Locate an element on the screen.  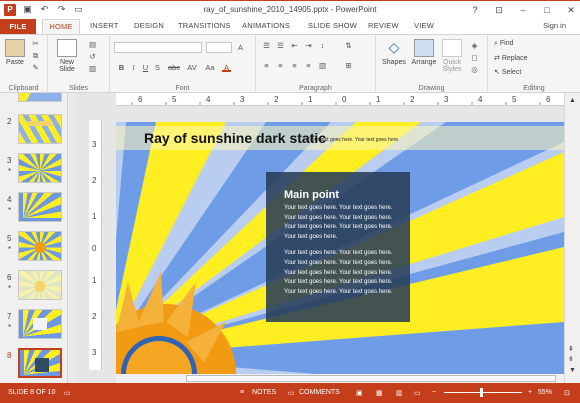
spelling-icon: ▭ is located at coordinates (67, 393).